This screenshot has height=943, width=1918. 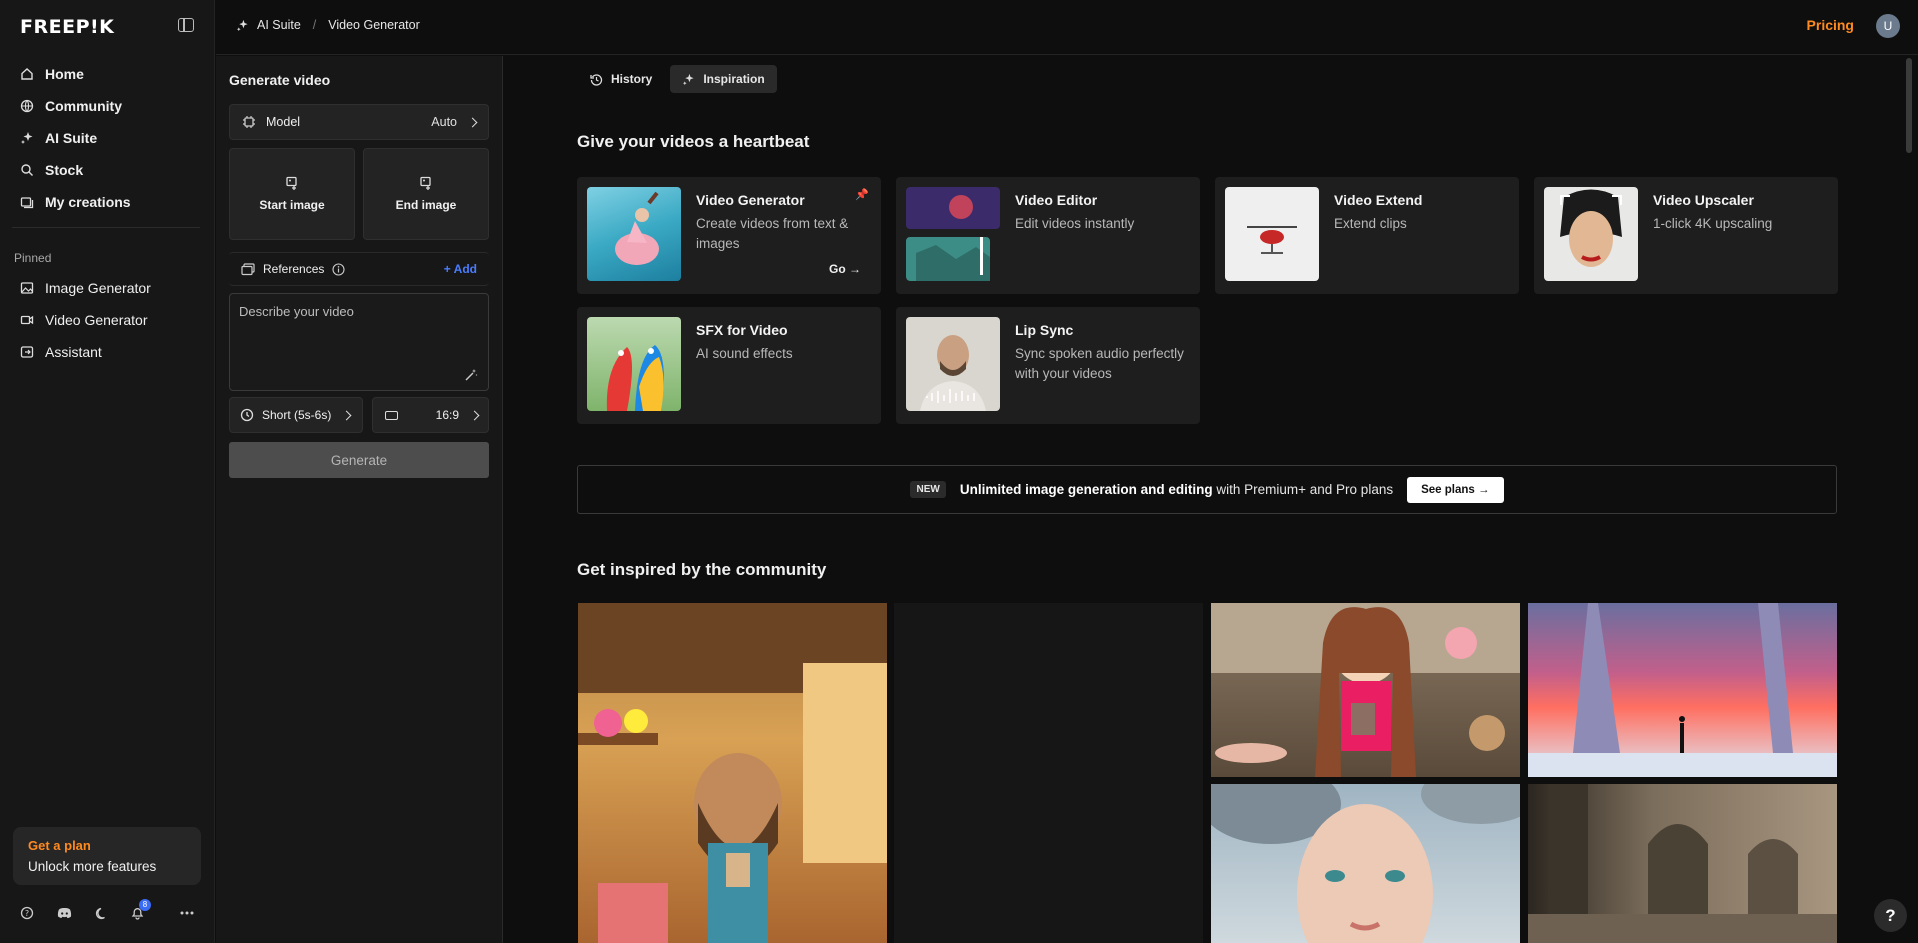 I want to click on arrow-right-icon: →, so click(x=855, y=269).